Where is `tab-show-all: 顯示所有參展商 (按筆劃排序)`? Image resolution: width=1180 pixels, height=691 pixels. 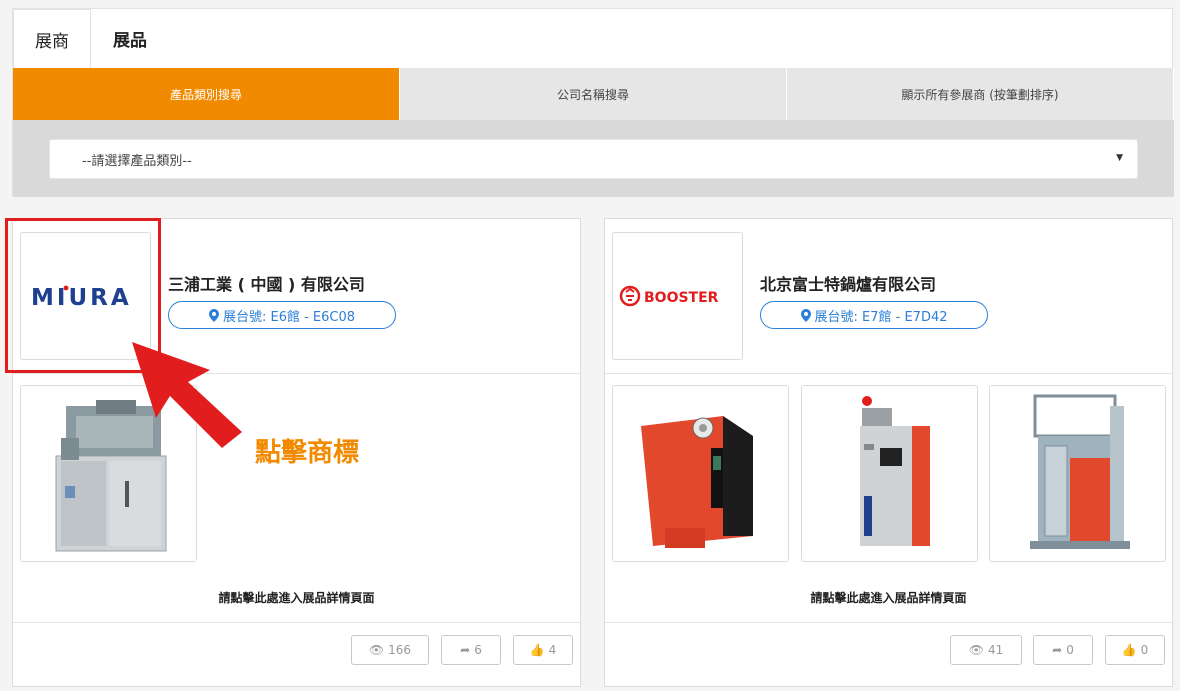 tab-show-all: 顯示所有參展商 (按筆劃排序) is located at coordinates (980, 94).